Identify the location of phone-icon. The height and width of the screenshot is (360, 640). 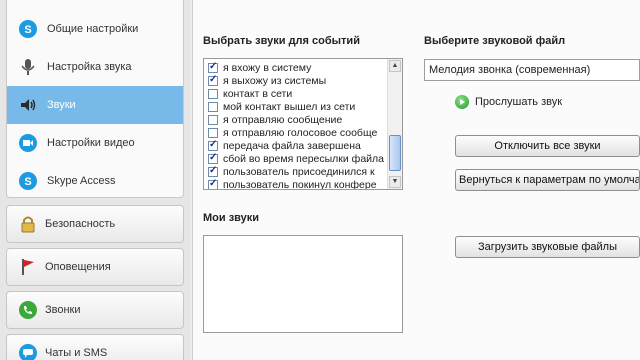
(28, 310).